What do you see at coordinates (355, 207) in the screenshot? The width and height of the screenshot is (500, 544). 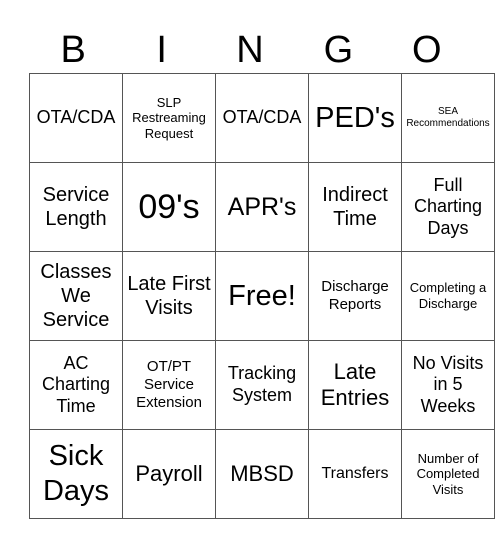 I see `bingo-cell: Indirect Time` at bounding box center [355, 207].